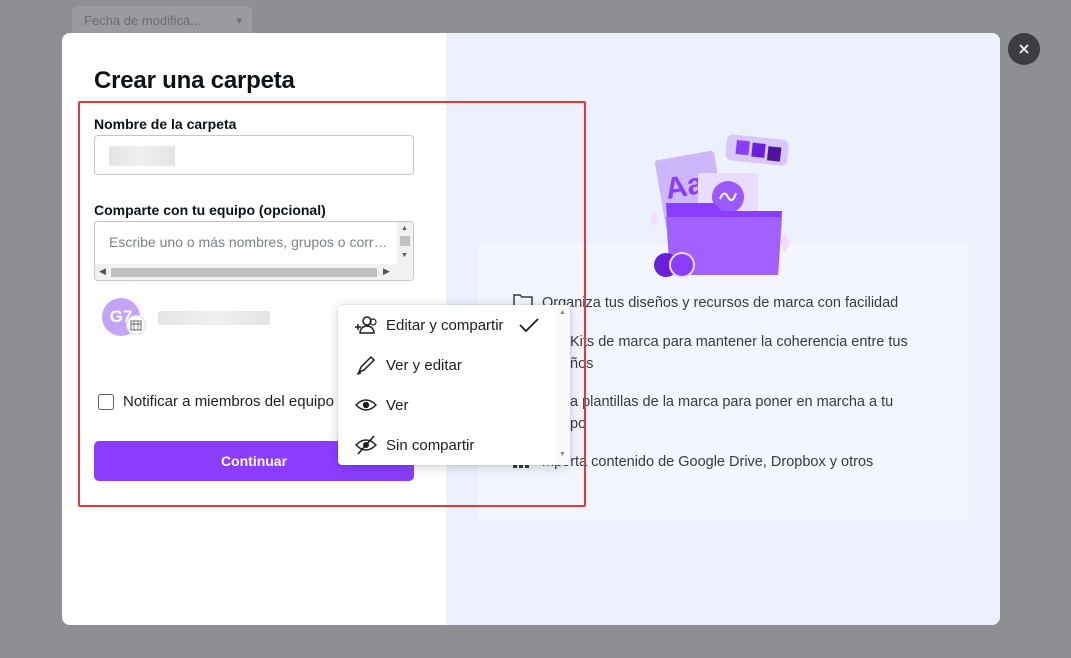  I want to click on folder-illustration-icon: Aa, so click(720, 206).